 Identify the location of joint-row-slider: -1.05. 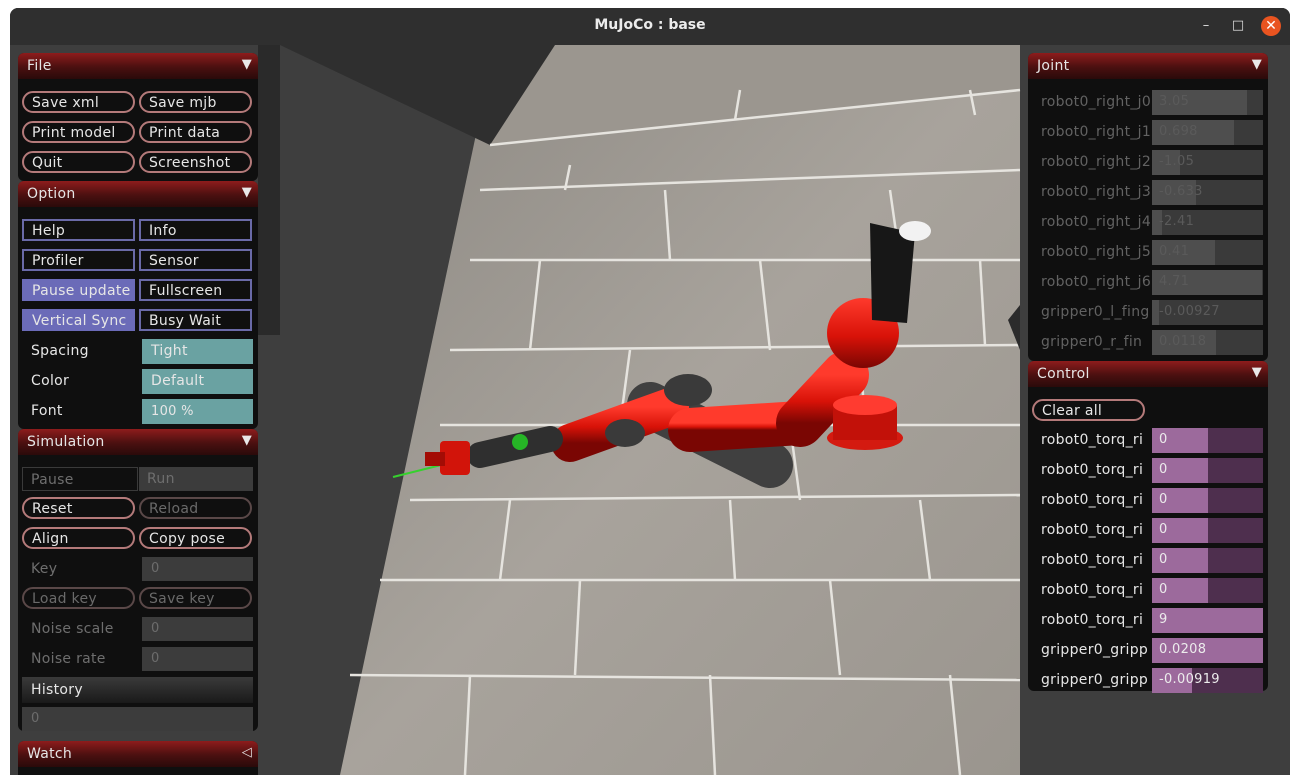
(1207, 162).